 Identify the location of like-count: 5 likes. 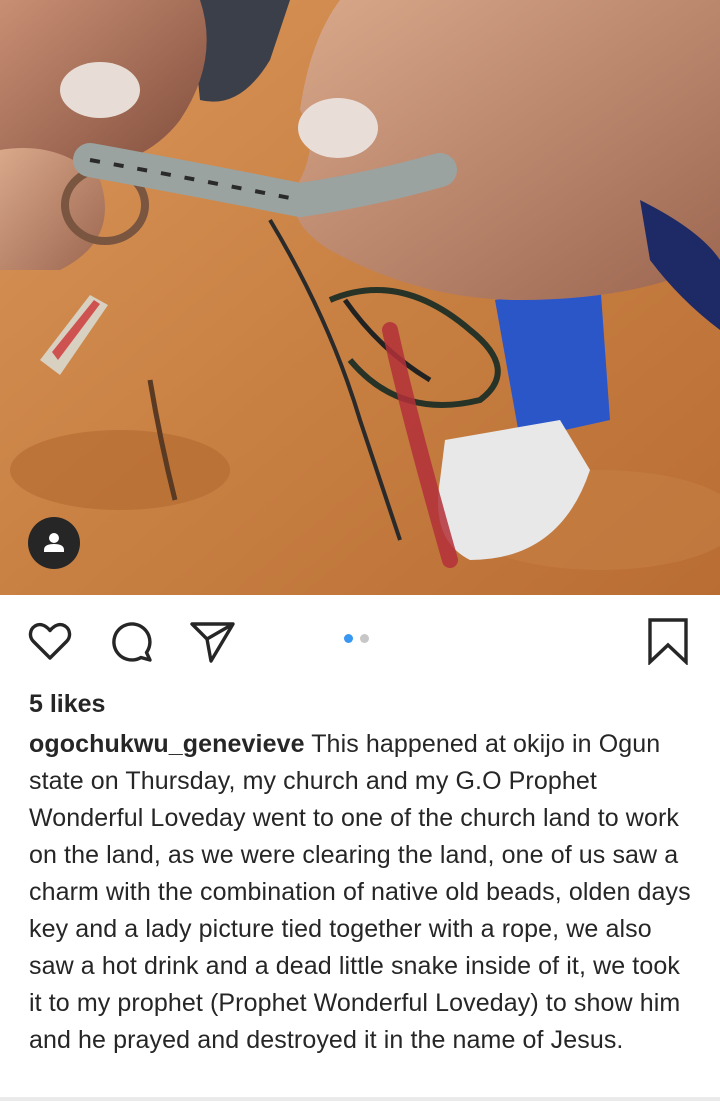
(67, 704).